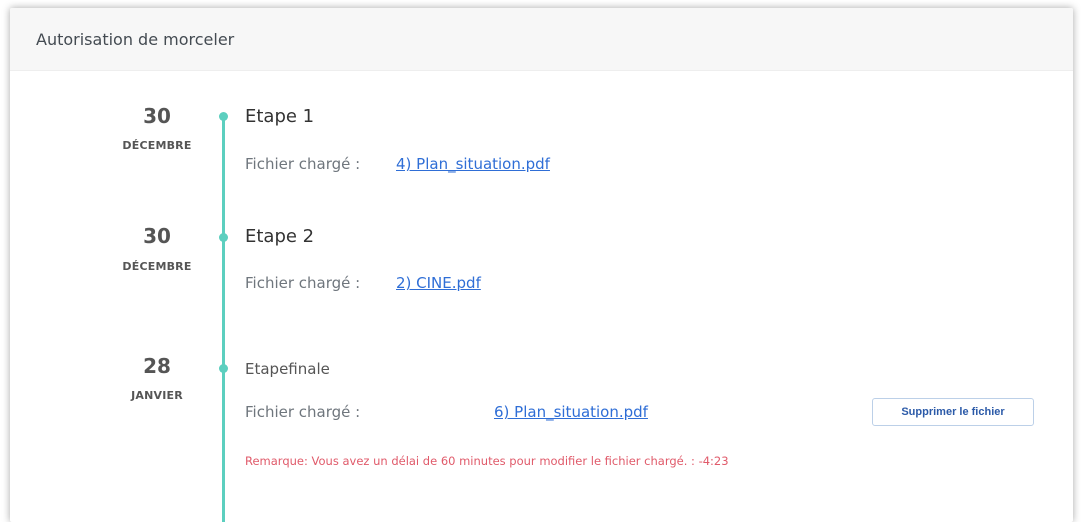 This screenshot has height=522, width=1081. Describe the element at coordinates (303, 283) in the screenshot. I see `step-2-file-label: Fichier chargé :` at that location.